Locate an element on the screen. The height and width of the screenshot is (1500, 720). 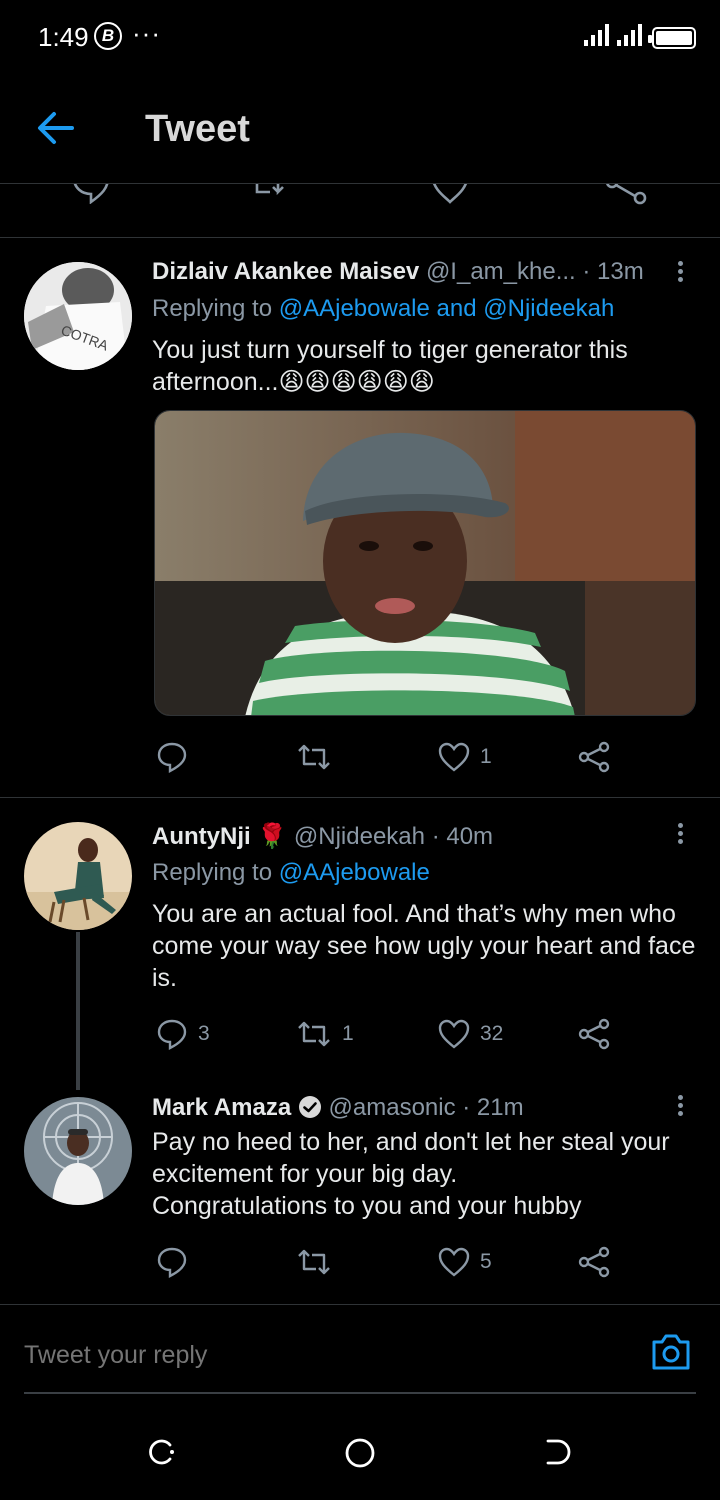
home-icon is located at coordinates (360, 1453).